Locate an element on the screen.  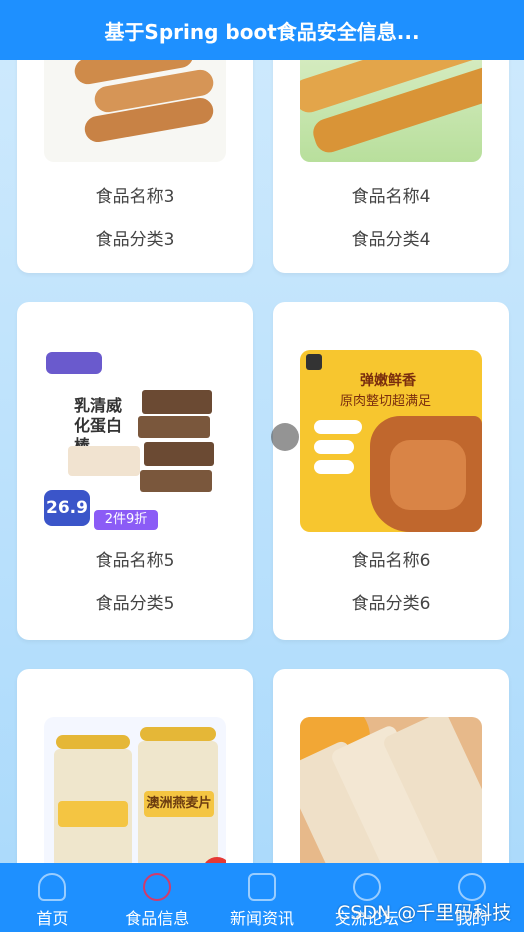
tab-food-info: 食品信息 is located at coordinates (157, 897).